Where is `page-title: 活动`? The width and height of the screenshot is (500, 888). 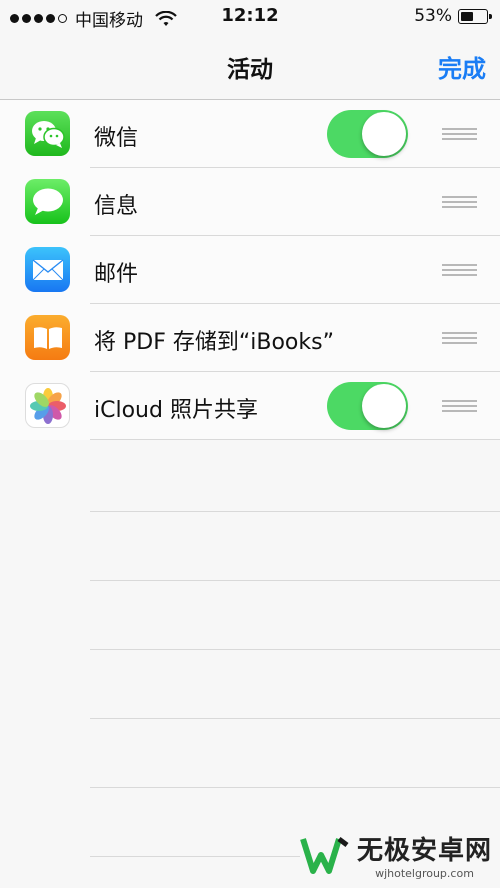 page-title: 活动 is located at coordinates (250, 70).